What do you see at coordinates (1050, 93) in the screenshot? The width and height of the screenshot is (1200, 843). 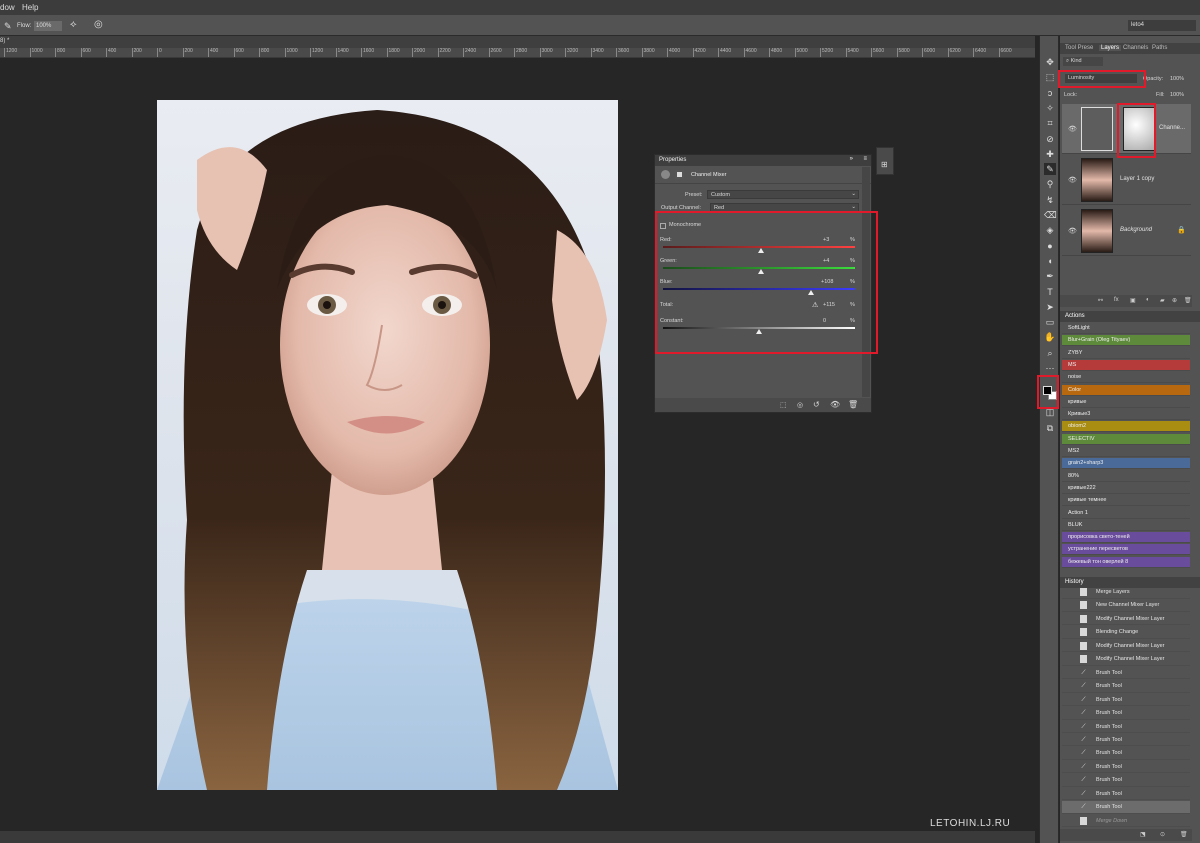 I see `lasso-icon: ↄ` at bounding box center [1050, 93].